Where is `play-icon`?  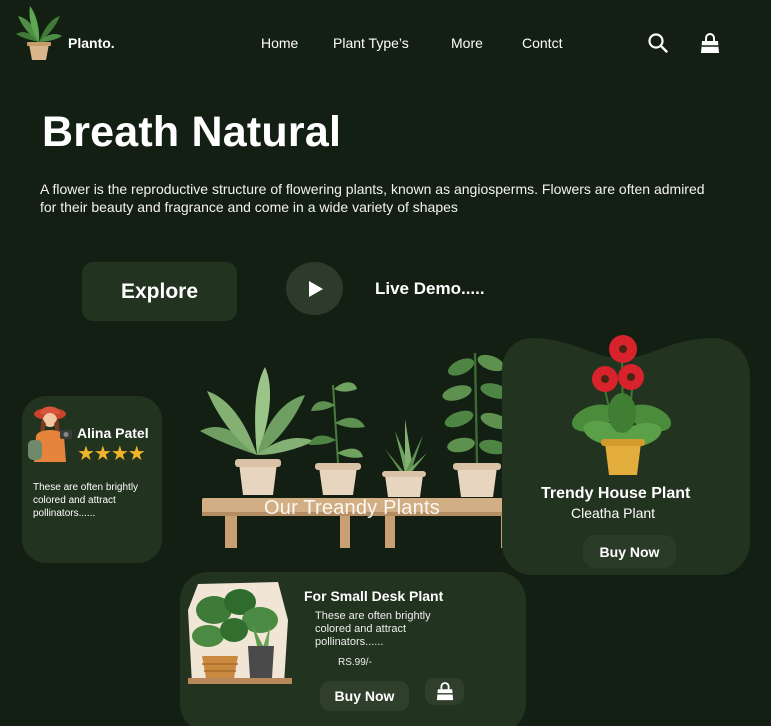 play-icon is located at coordinates (315, 288).